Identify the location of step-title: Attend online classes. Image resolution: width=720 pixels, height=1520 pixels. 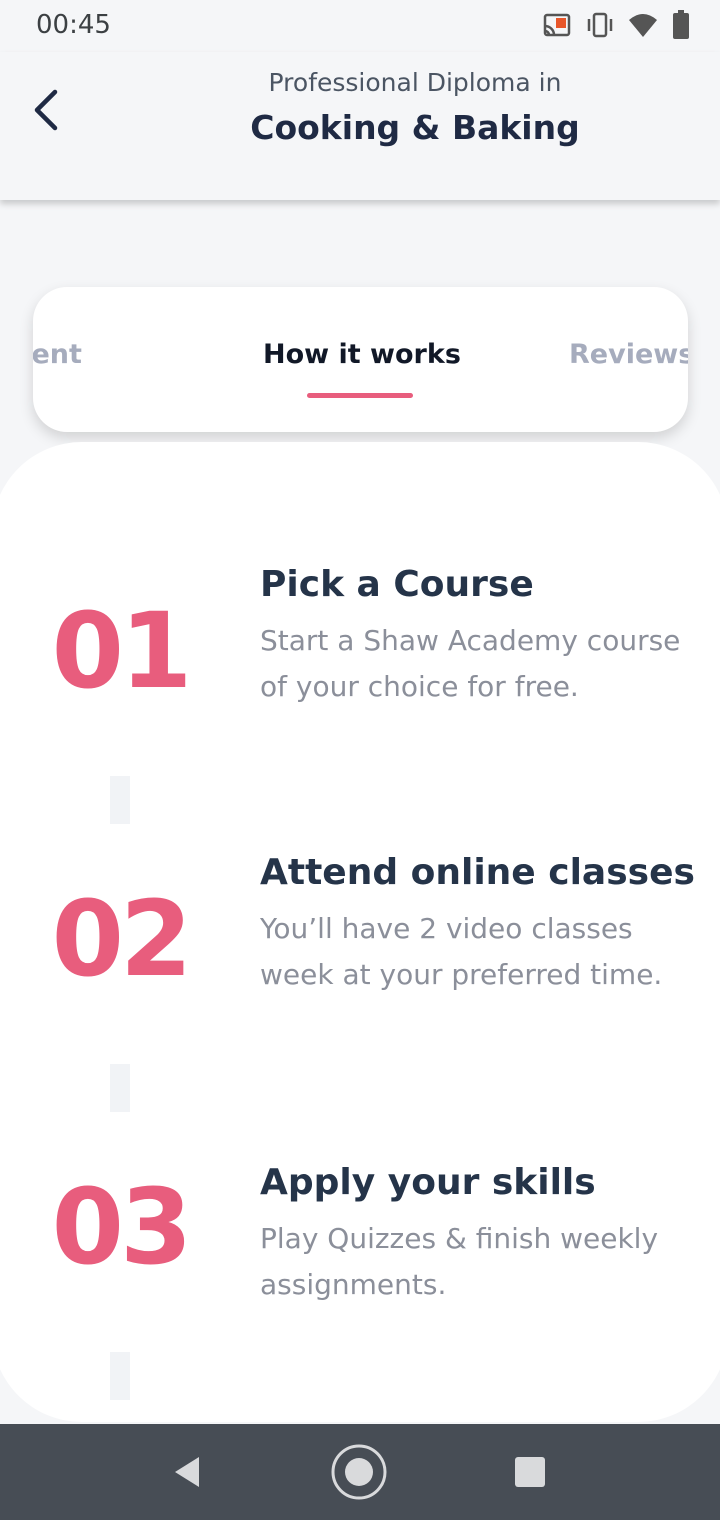
(477, 872).